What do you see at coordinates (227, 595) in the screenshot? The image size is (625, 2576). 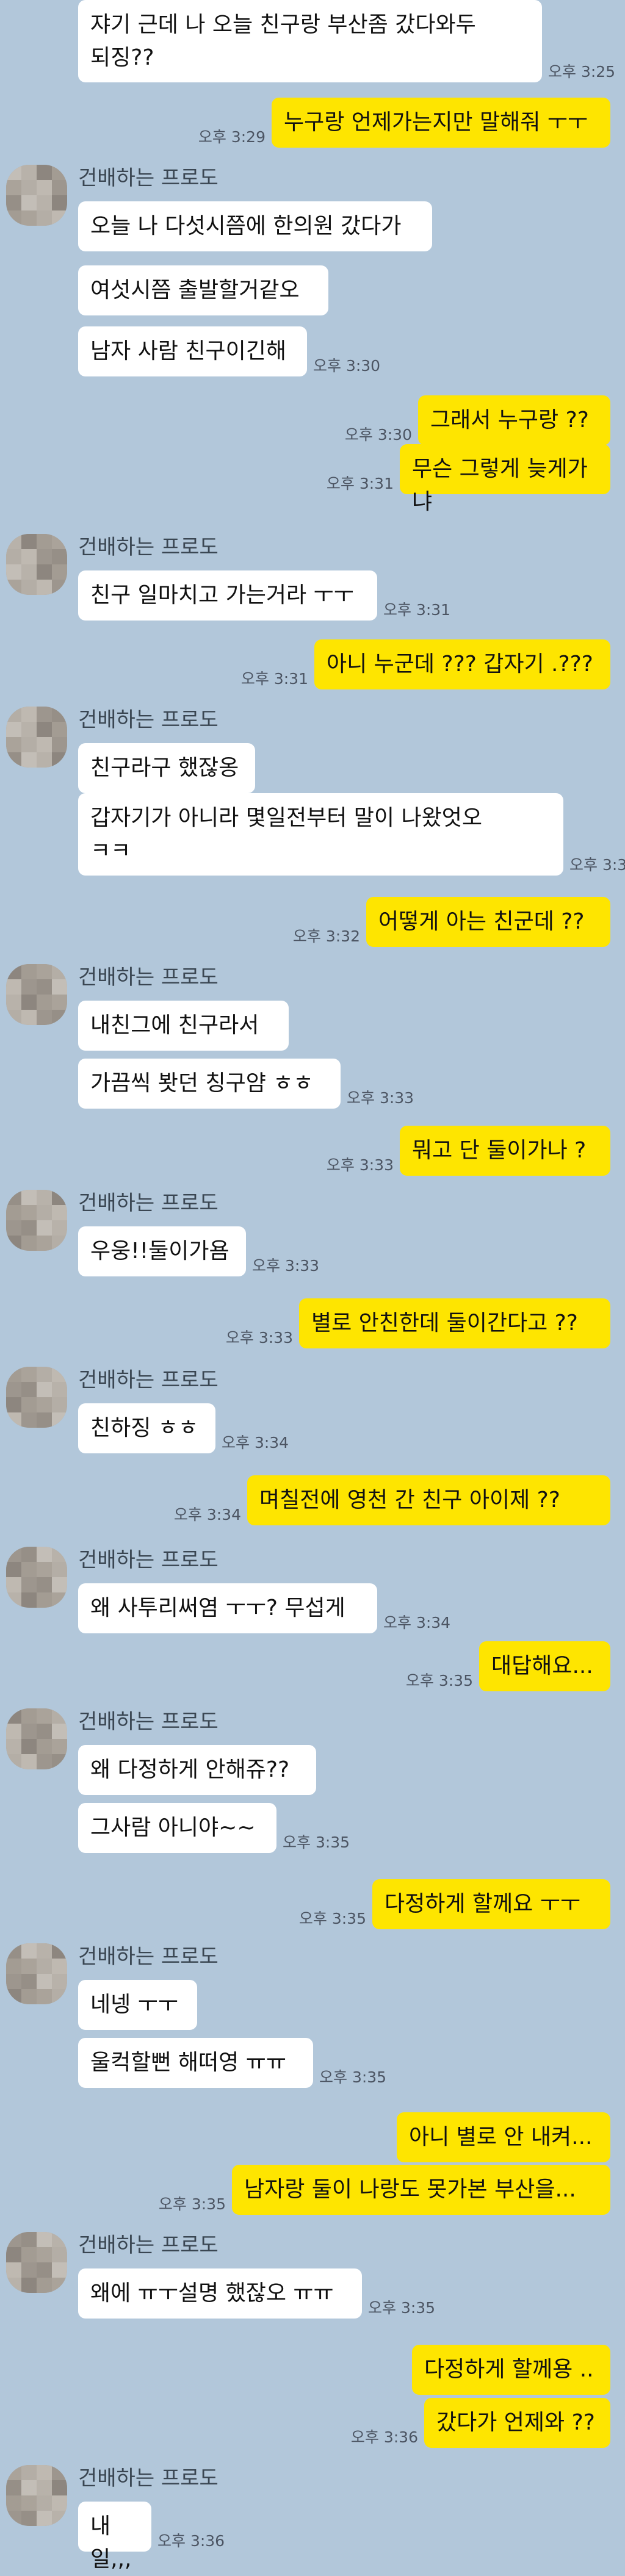 I see `incoming-message-bubble: 친구 일마치고 가는거라 ㅜㅜ` at bounding box center [227, 595].